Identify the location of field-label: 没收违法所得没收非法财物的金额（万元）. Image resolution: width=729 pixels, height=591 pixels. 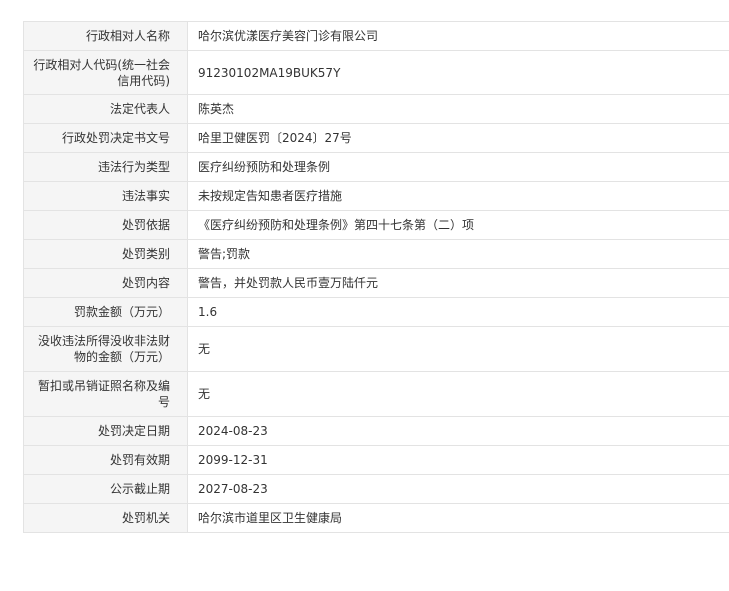
(105, 349).